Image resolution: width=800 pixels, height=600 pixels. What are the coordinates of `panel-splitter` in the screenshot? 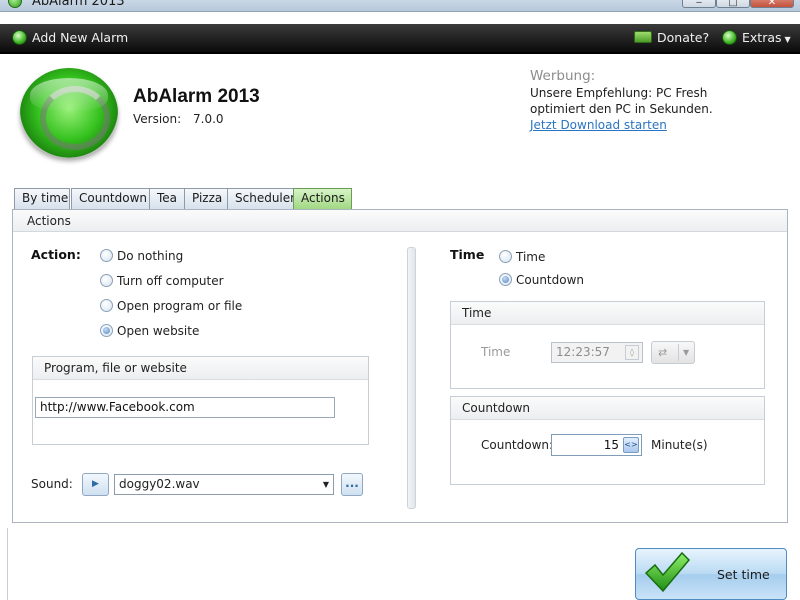 It's located at (411, 378).